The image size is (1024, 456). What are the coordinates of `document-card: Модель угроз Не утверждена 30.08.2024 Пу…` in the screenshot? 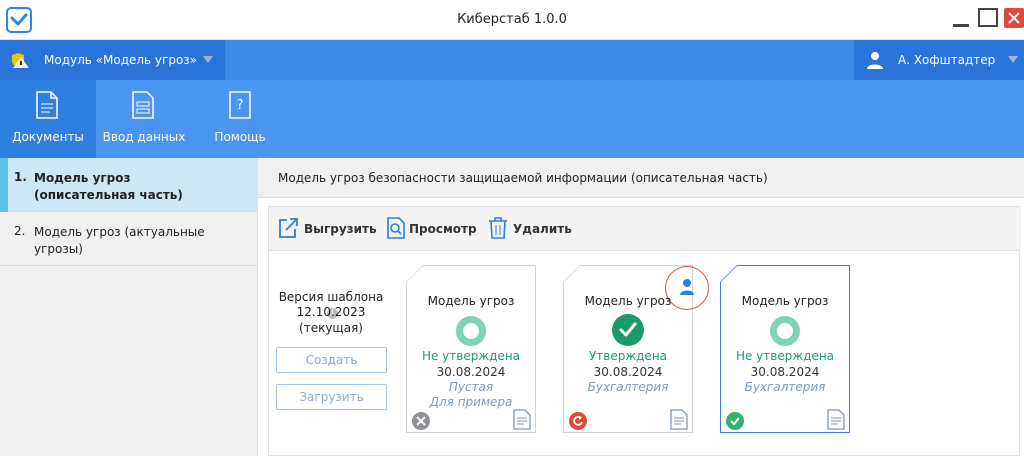 It's located at (471, 349).